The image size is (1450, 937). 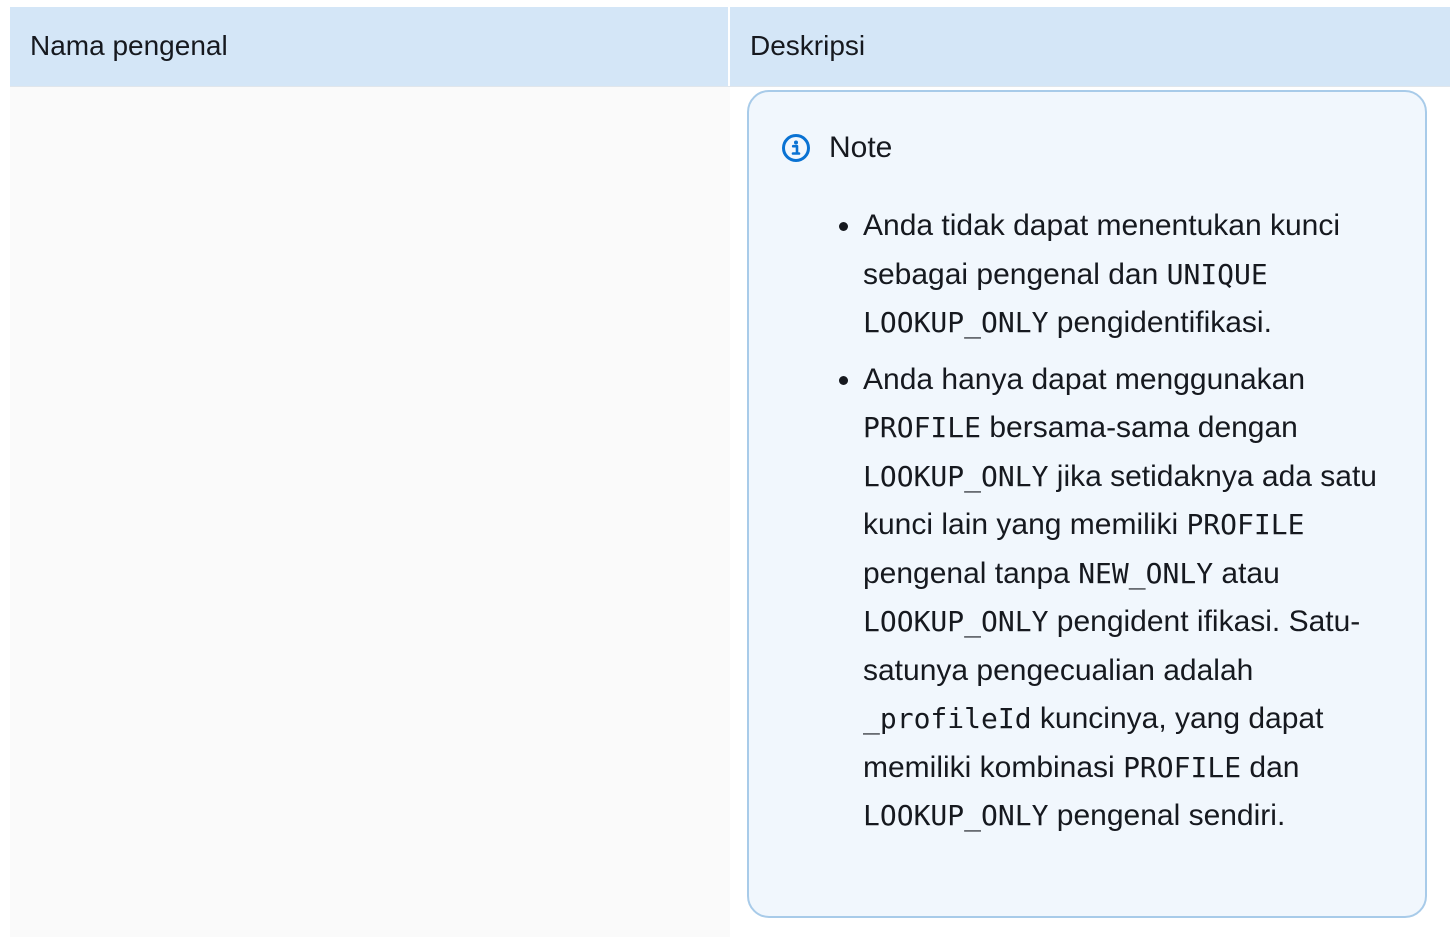 I want to click on table-header-row: Nama pengenal Deskripsi, so click(x=730, y=47).